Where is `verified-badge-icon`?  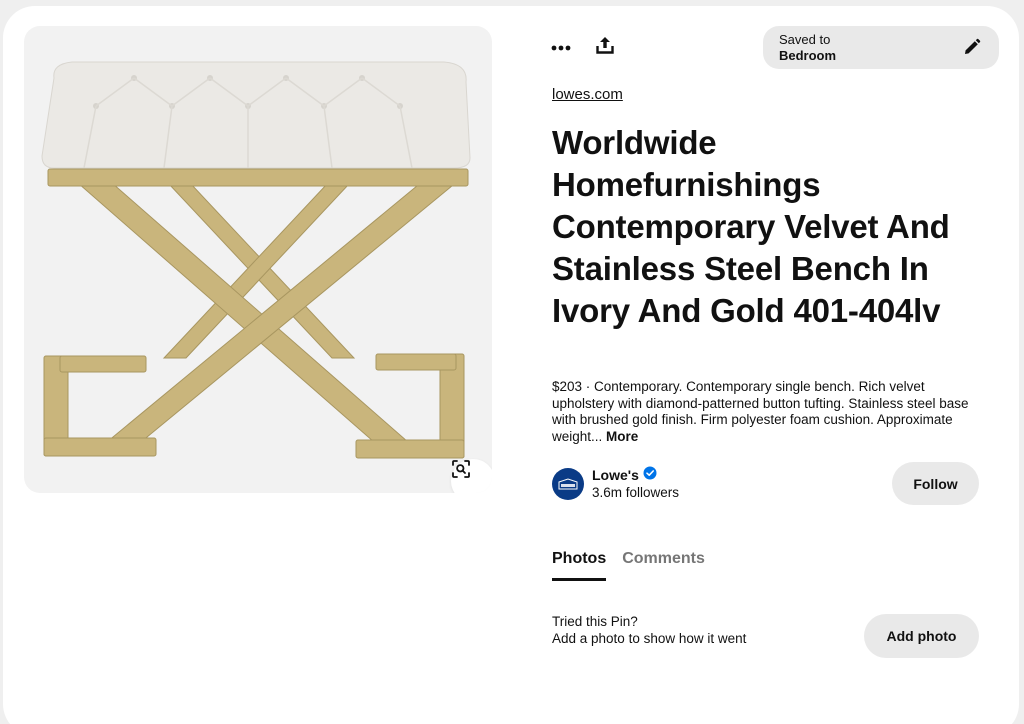 verified-badge-icon is located at coordinates (650, 475).